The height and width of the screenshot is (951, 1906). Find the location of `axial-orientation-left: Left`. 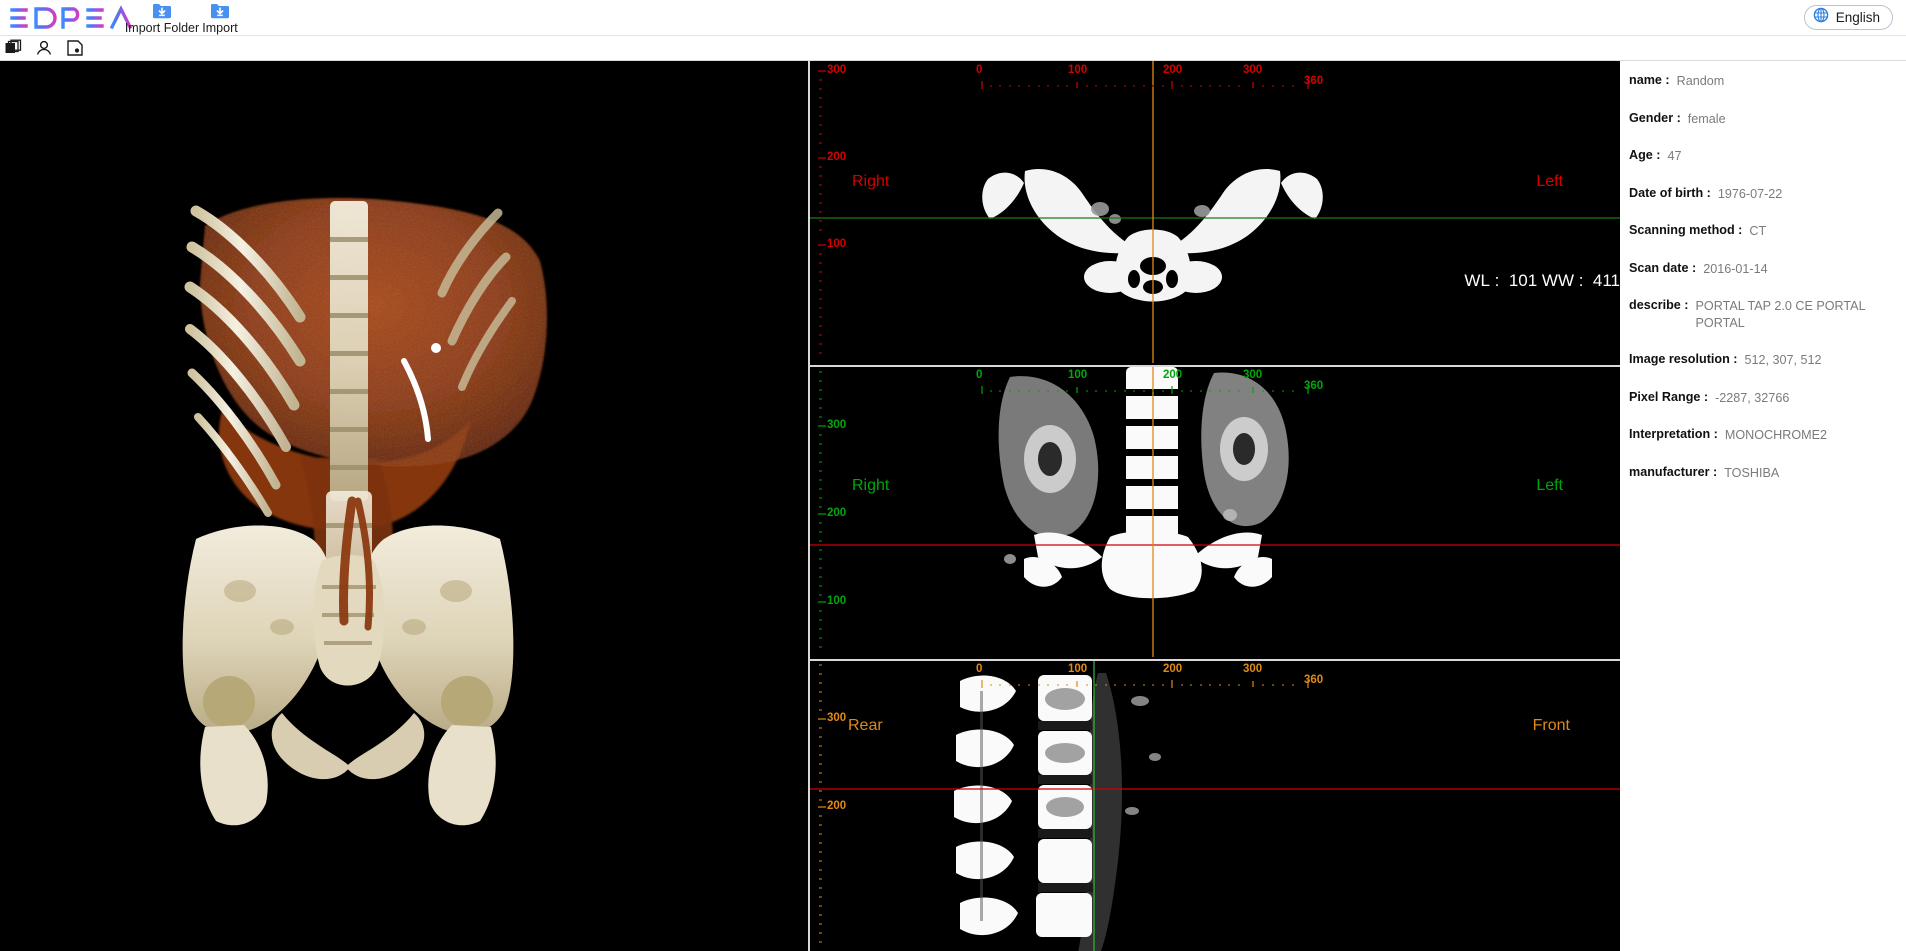

axial-orientation-left: Left is located at coordinates (1549, 181).